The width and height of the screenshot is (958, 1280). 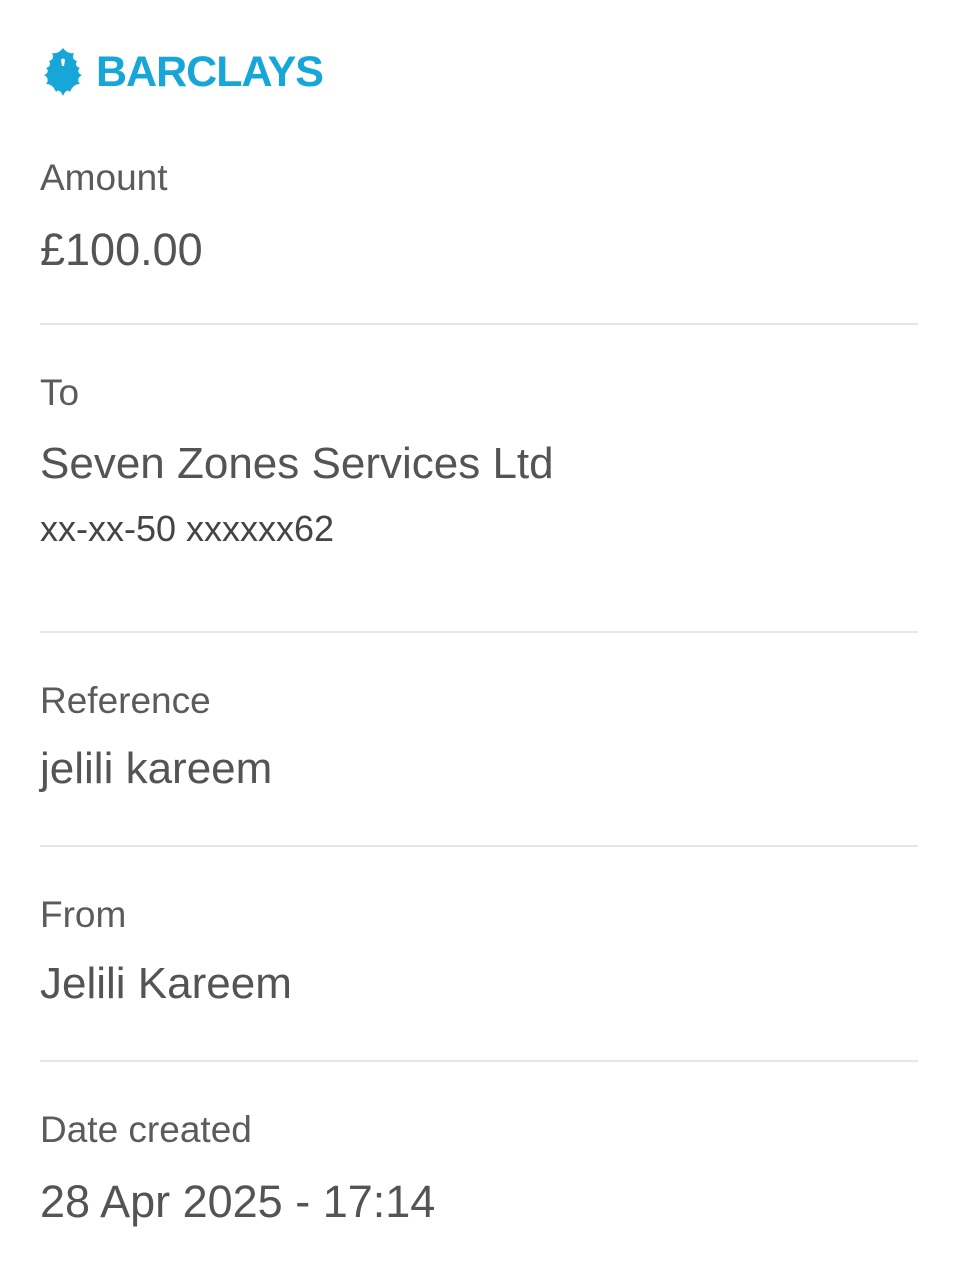 I want to click on from-value: Jelili Kareem, so click(x=166, y=984).